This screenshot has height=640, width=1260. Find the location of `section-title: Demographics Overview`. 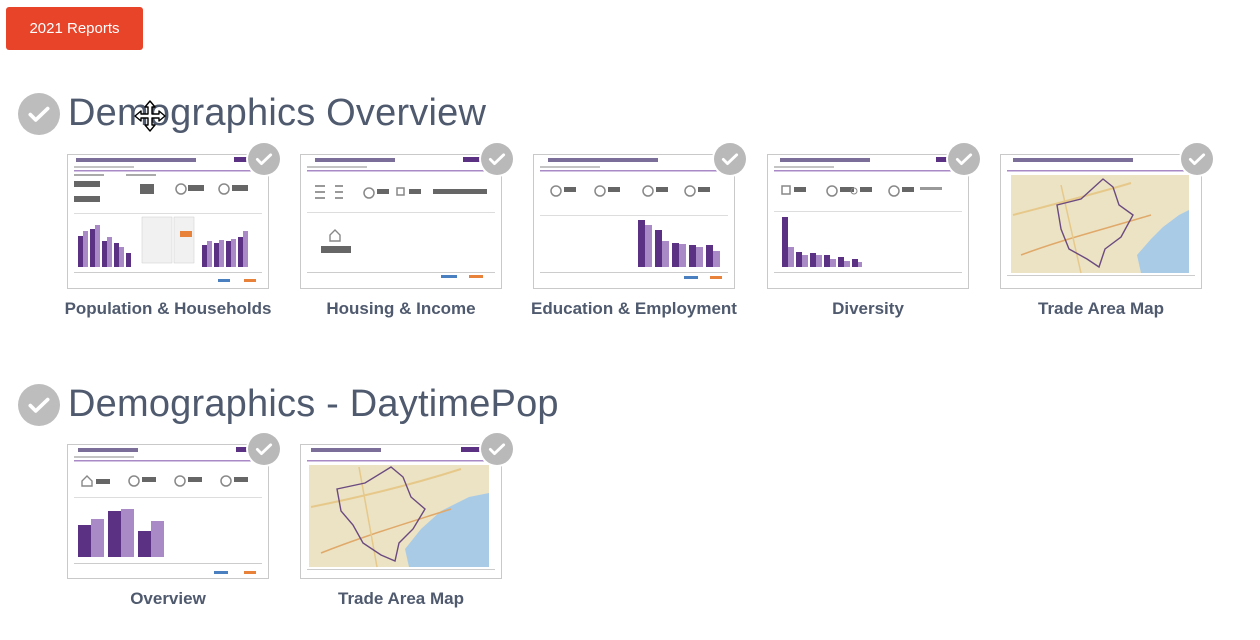

section-title: Demographics Overview is located at coordinates (277, 113).